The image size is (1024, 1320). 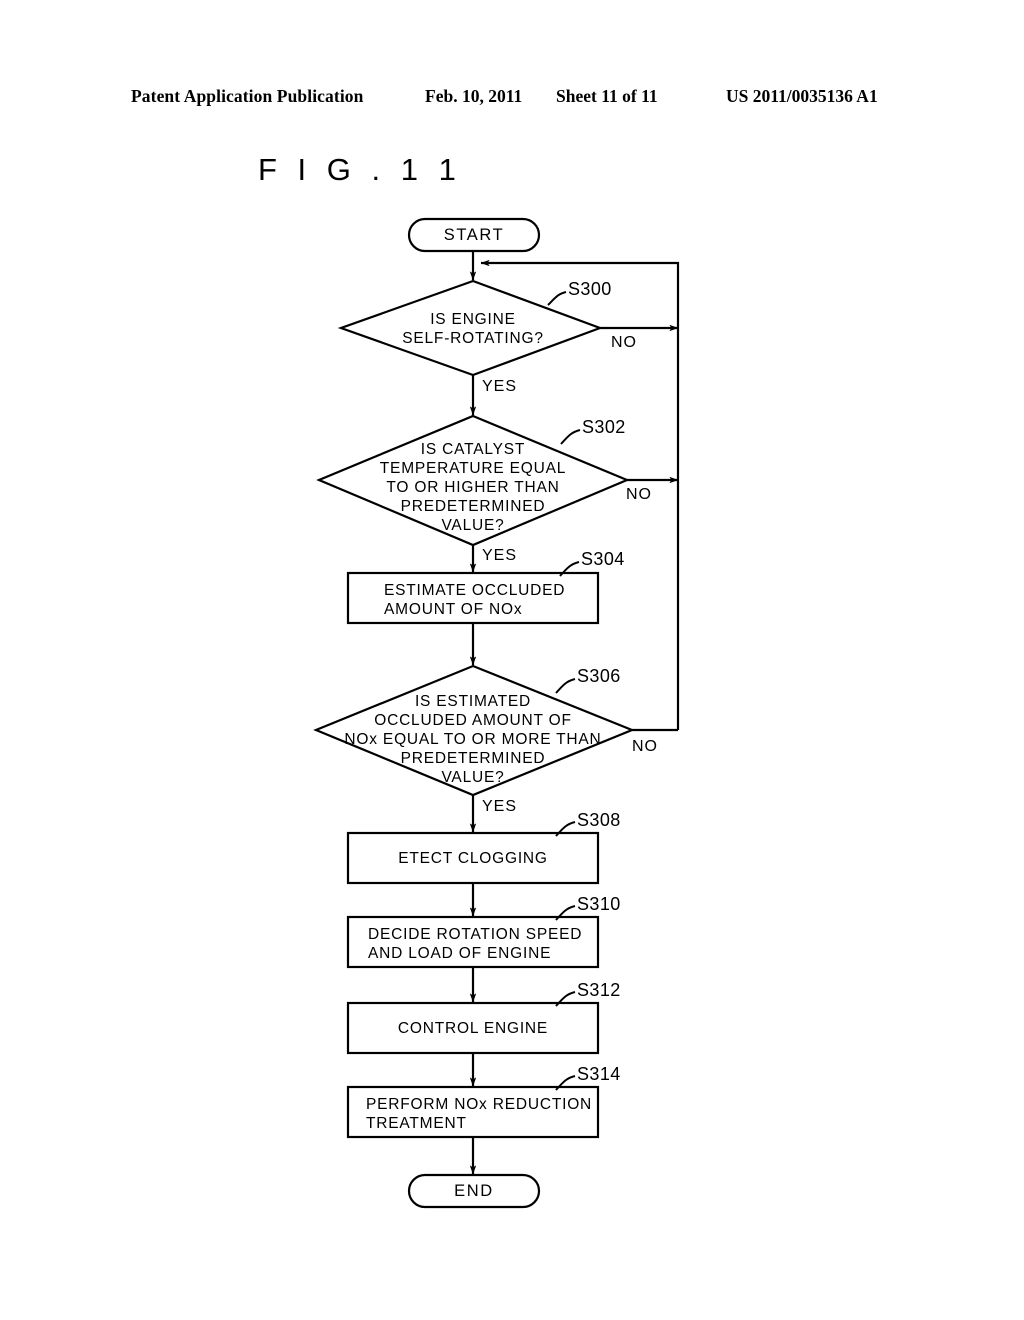 What do you see at coordinates (479, 1114) in the screenshot?
I see `s314-process-text: PERFORM NOx REDUCTION TREATMENT` at bounding box center [479, 1114].